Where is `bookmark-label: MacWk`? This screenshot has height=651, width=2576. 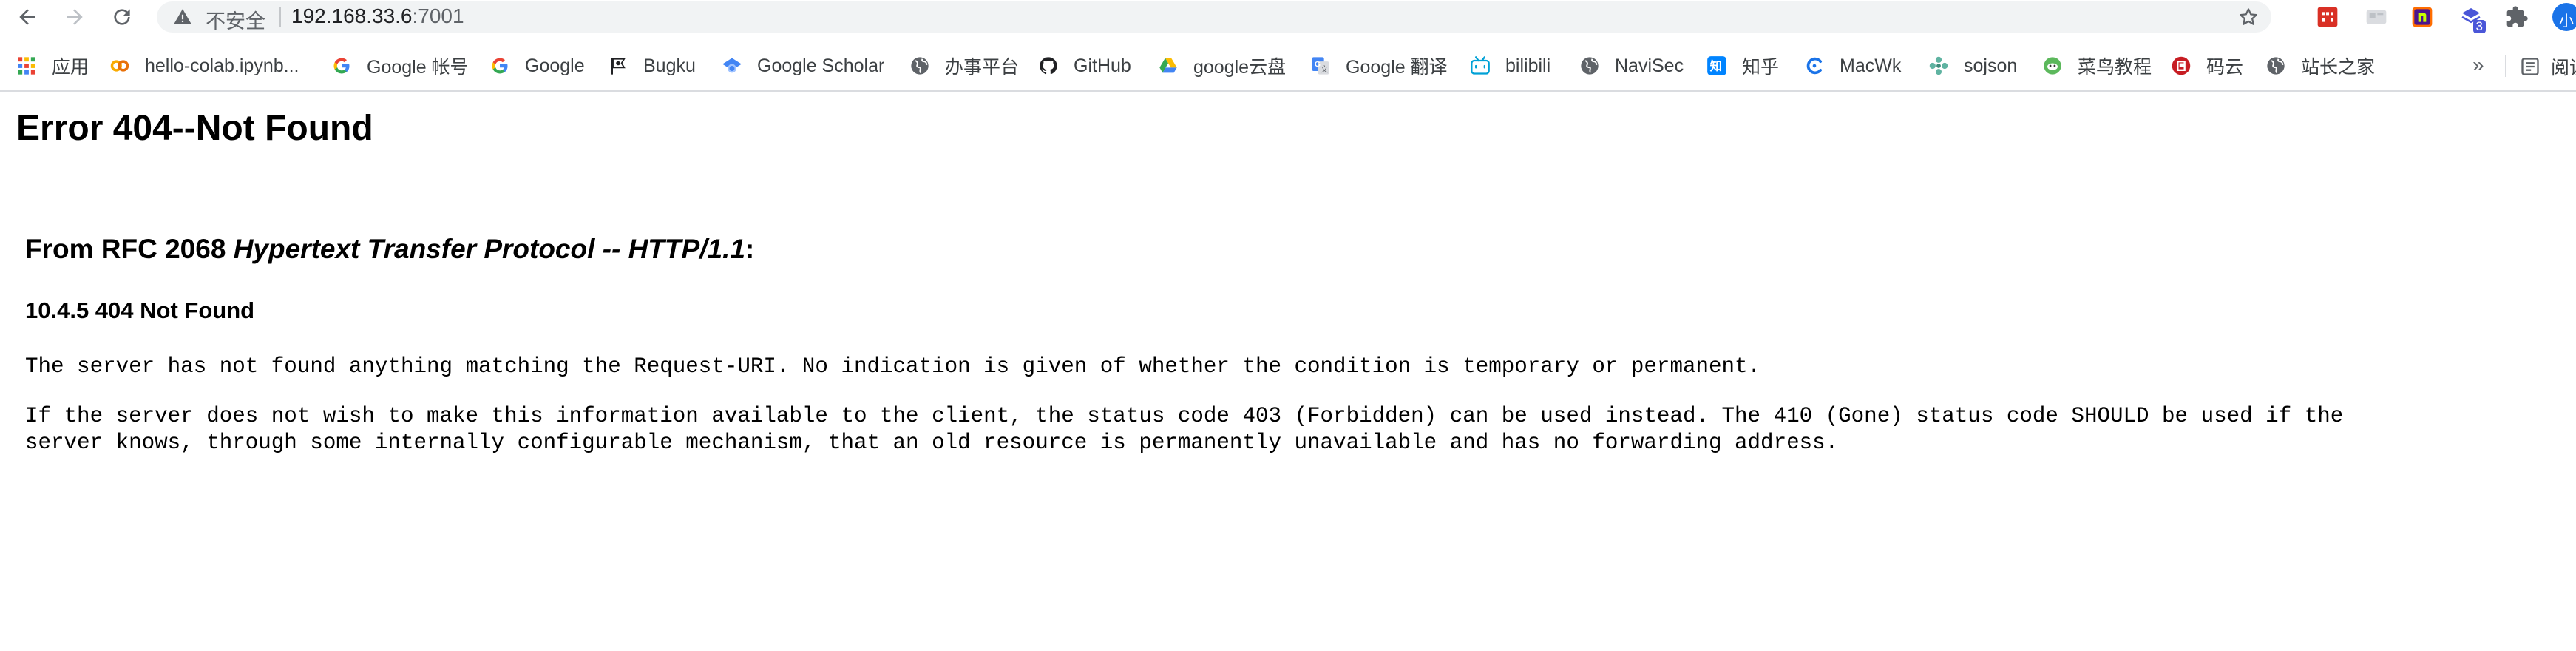
bookmark-label: MacWk is located at coordinates (1871, 65).